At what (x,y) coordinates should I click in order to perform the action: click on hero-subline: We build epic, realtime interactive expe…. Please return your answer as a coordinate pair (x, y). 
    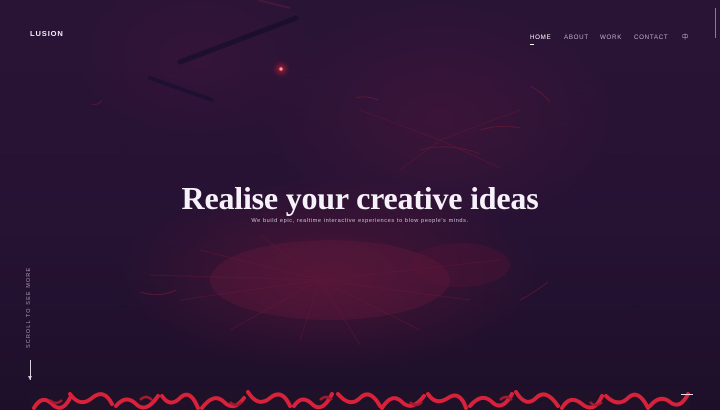
    Looking at the image, I should click on (360, 221).